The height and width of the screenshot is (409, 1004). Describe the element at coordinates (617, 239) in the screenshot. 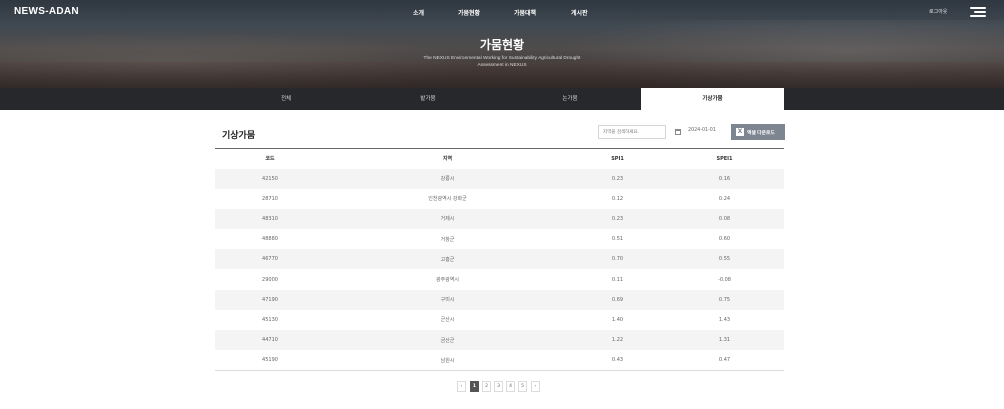

I see `cell-spi1: 0.51` at that location.